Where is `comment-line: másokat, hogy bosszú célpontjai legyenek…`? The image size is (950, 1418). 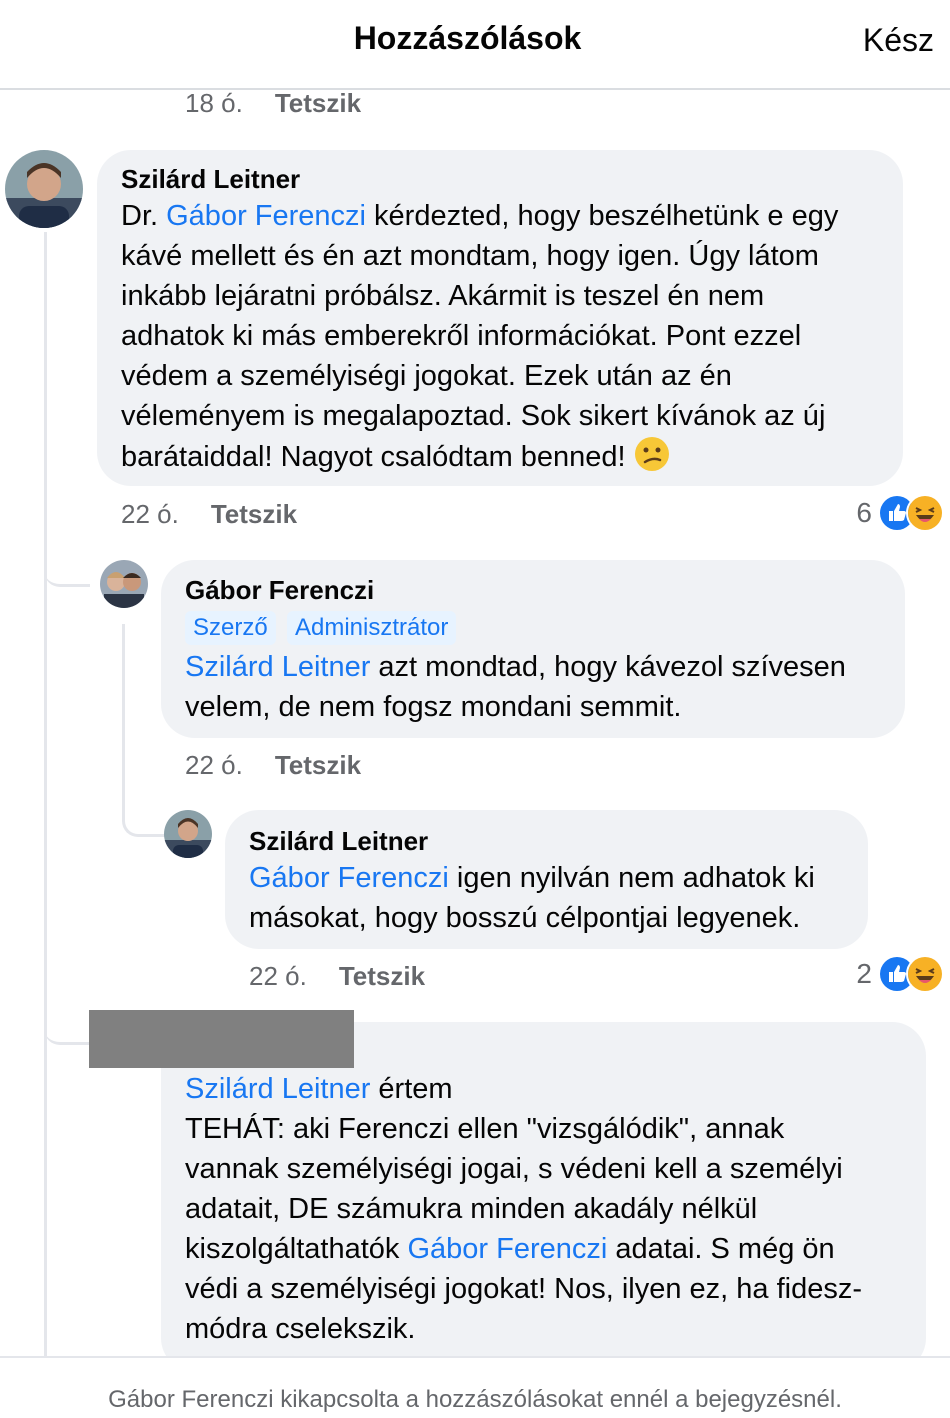 comment-line: másokat, hogy bosszú célpontjai legyenek… is located at coordinates (525, 918).